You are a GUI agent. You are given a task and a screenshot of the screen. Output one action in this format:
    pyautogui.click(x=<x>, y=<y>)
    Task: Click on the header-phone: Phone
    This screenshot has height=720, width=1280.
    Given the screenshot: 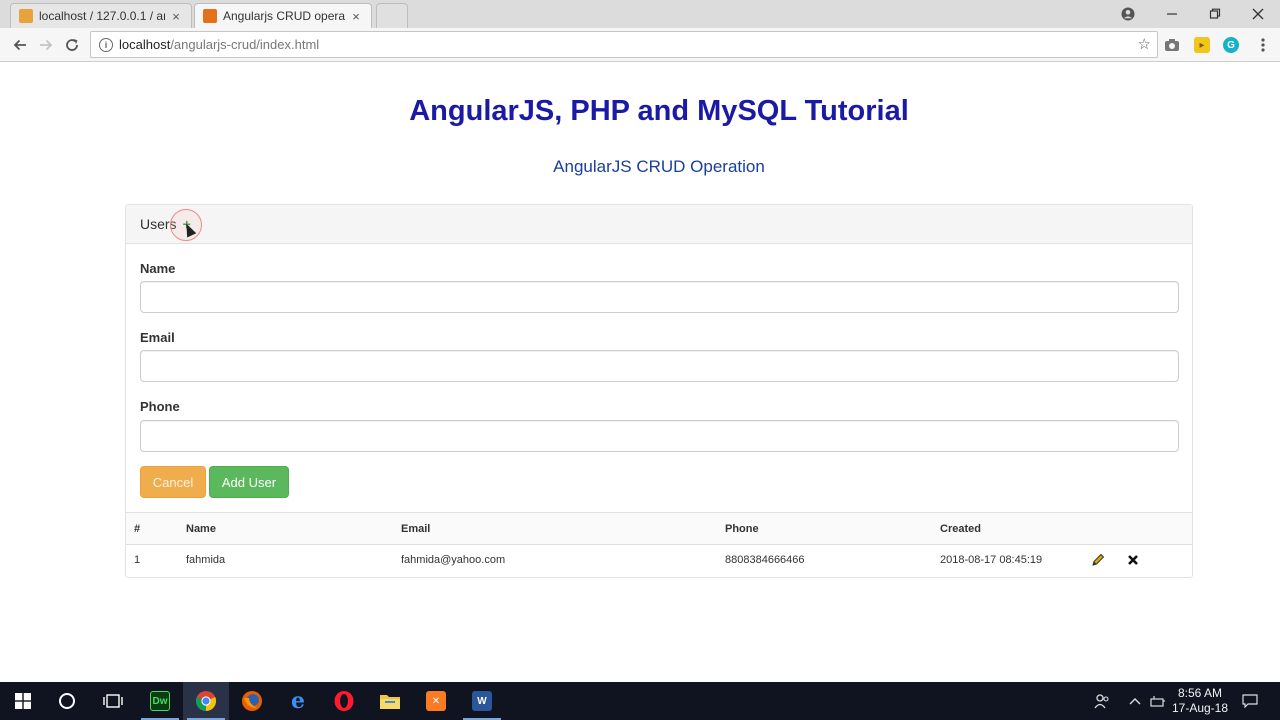 What is the action you would take?
    pyautogui.click(x=824, y=528)
    